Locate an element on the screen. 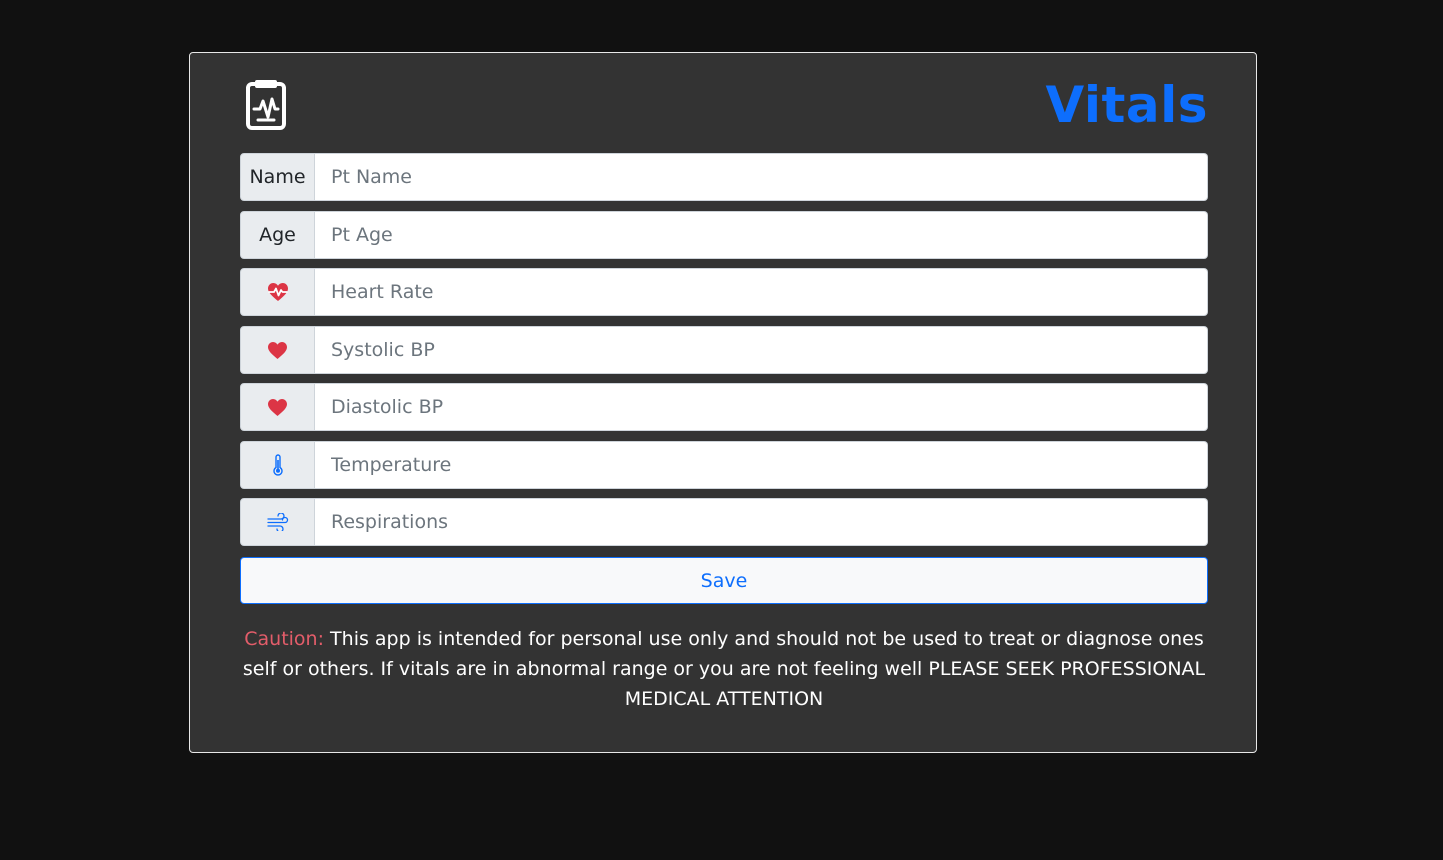 This screenshot has height=860, width=1443. heart-rate-addon is located at coordinates (277, 292).